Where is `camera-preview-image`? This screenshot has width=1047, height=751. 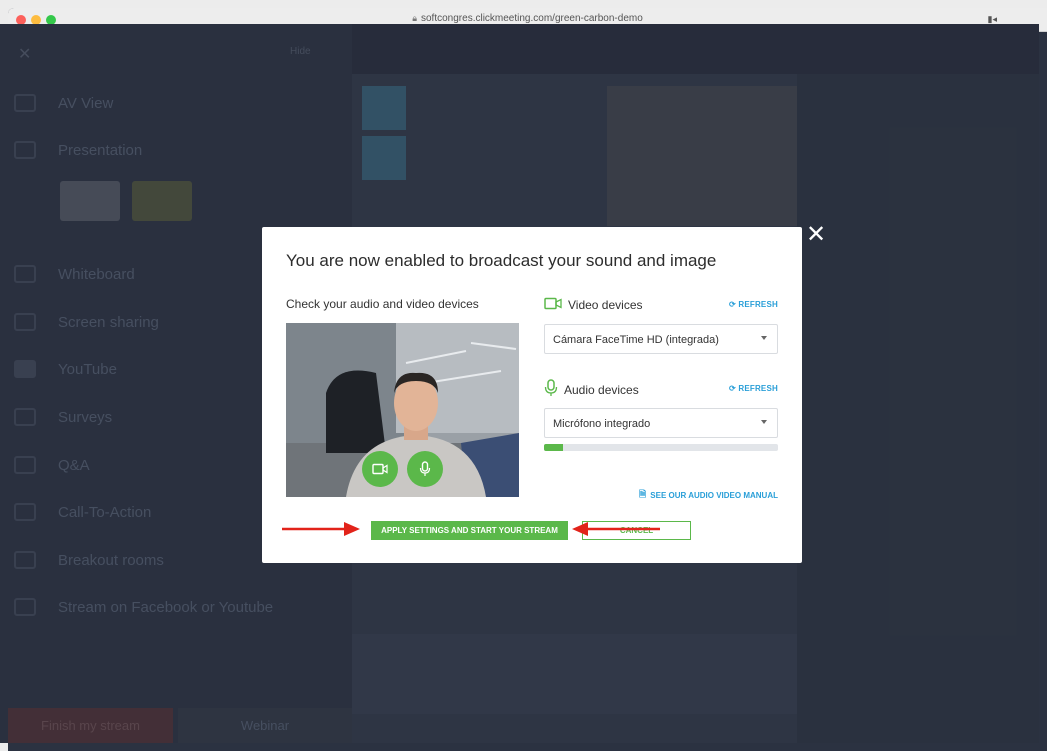
camera-preview-image is located at coordinates (402, 410).